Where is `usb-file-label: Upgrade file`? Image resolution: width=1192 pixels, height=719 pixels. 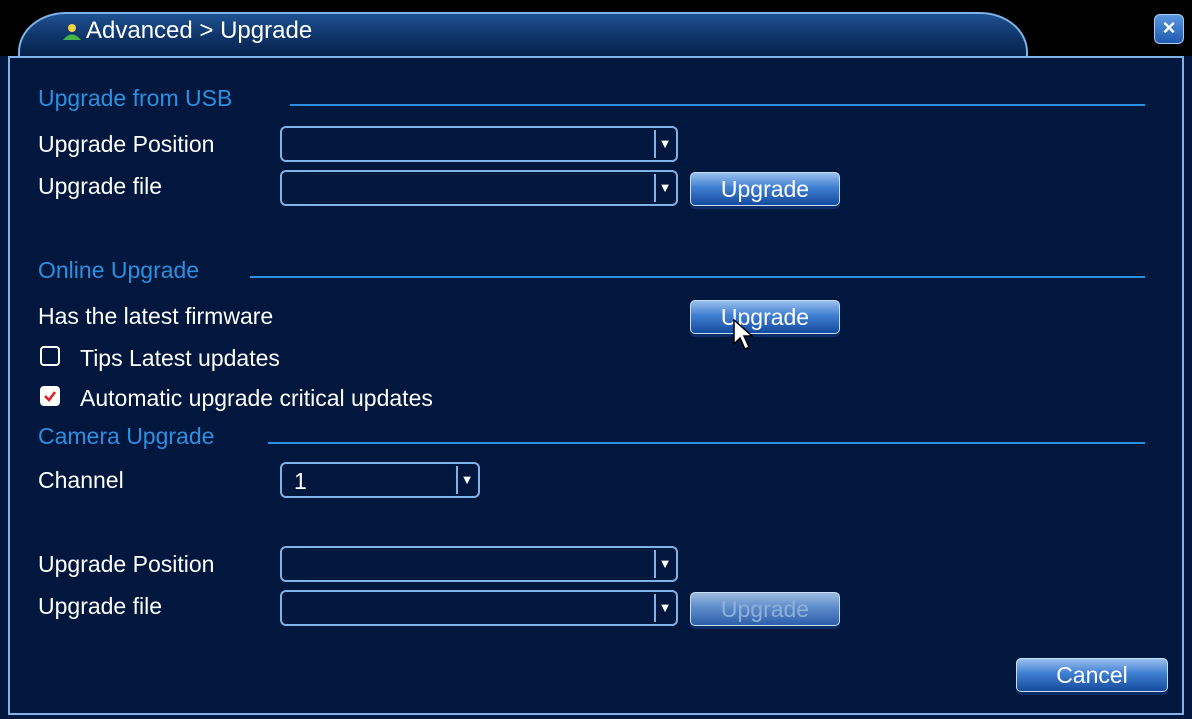 usb-file-label: Upgrade file is located at coordinates (100, 186).